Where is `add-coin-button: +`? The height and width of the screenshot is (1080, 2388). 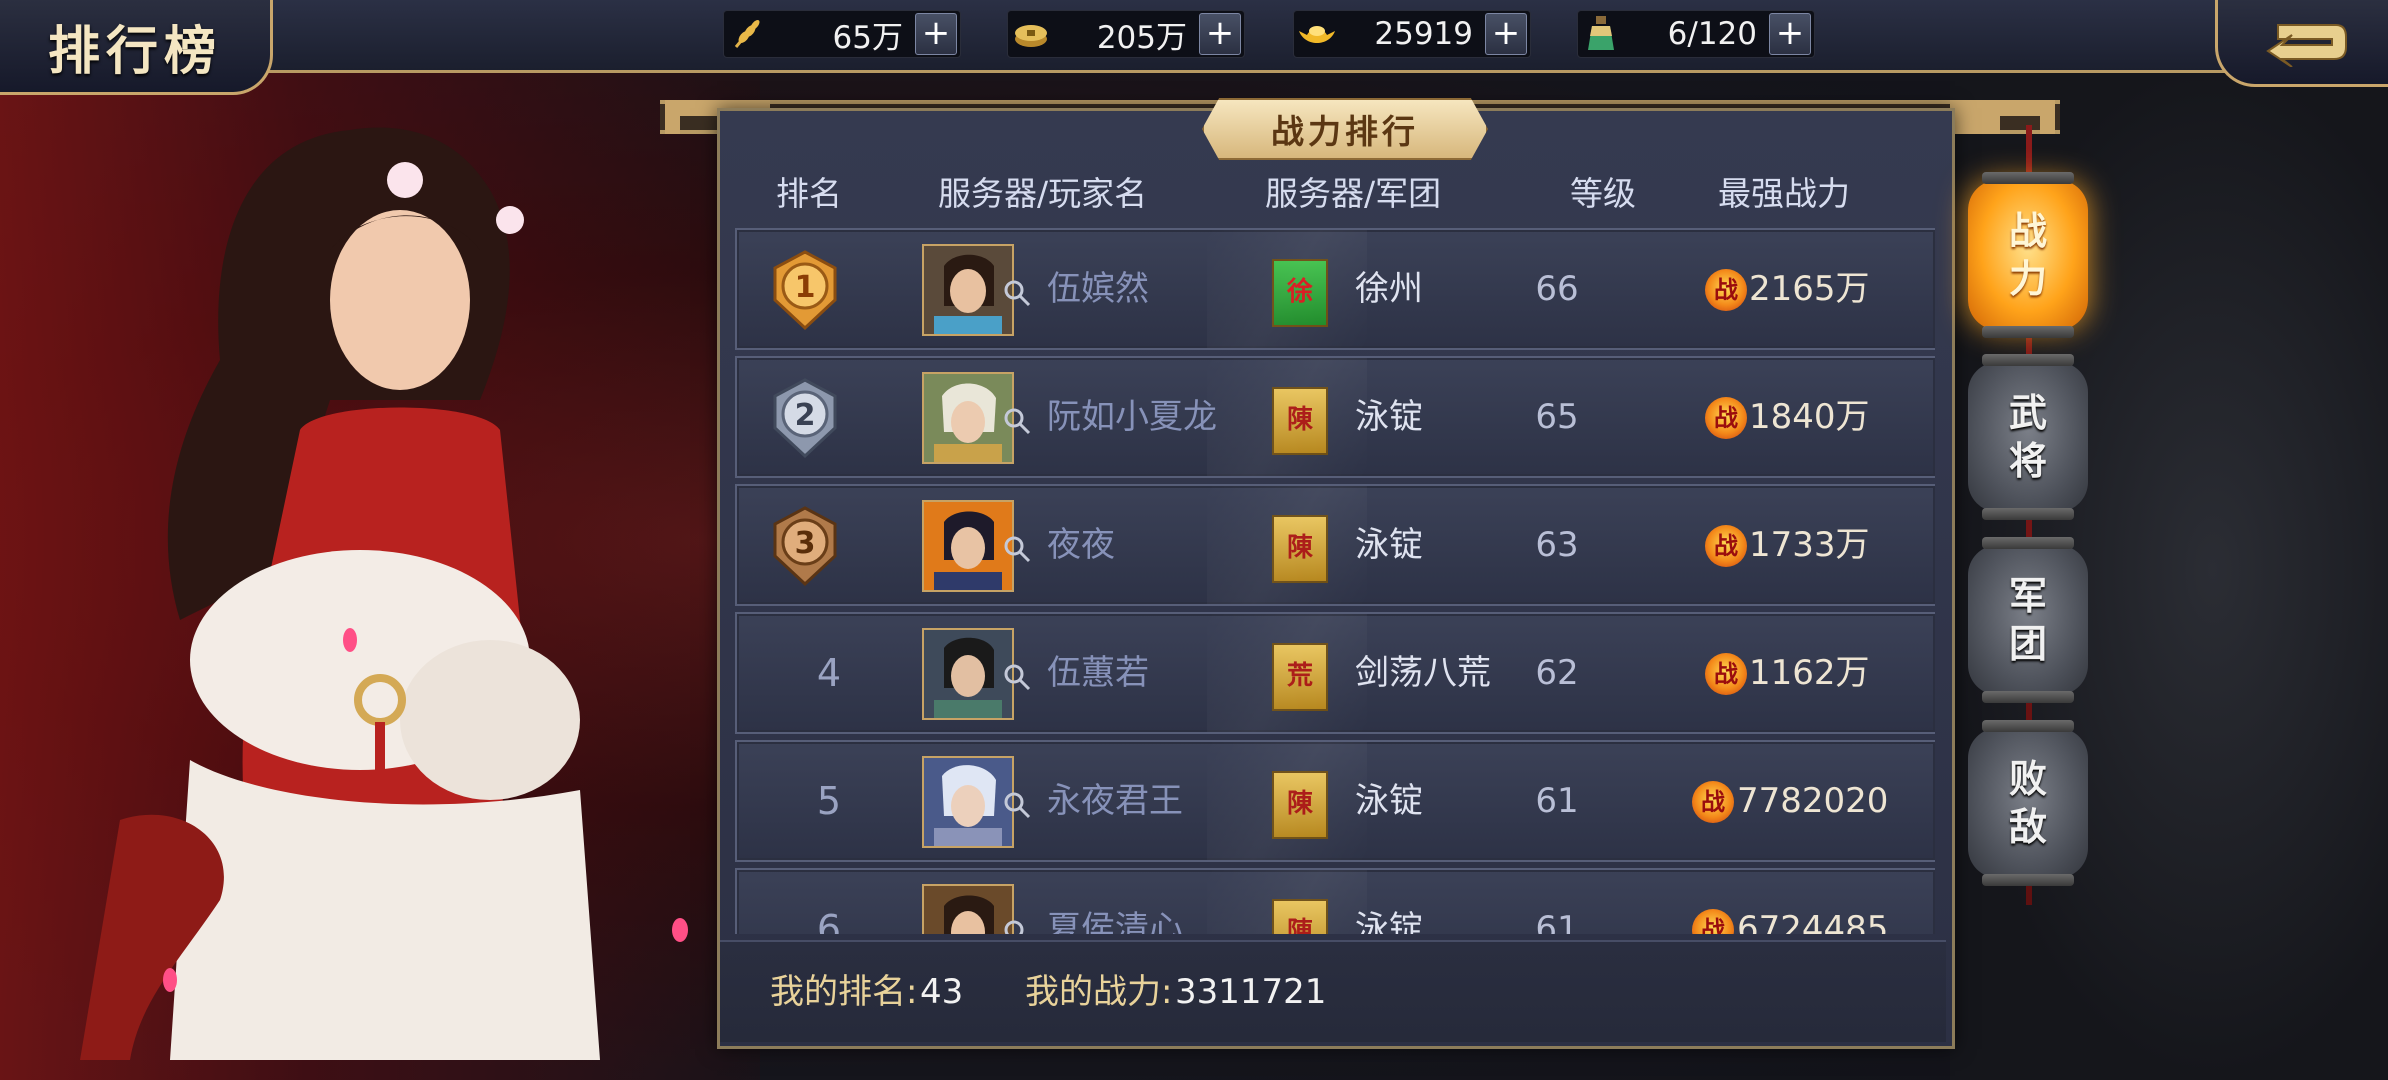
add-coin-button: + is located at coordinates (1220, 34).